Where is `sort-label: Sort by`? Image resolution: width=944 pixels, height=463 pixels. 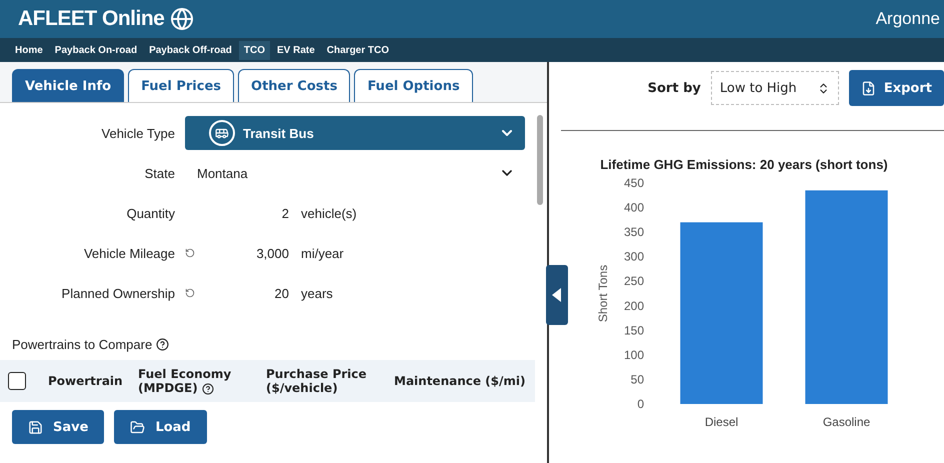
sort-label: Sort by is located at coordinates (674, 88).